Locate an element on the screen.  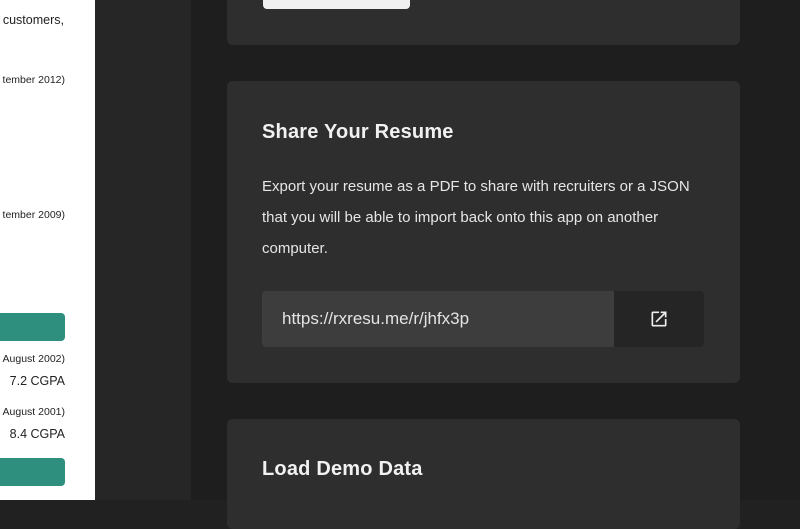
preview-grade: 8.4 CGPA is located at coordinates (37, 434).